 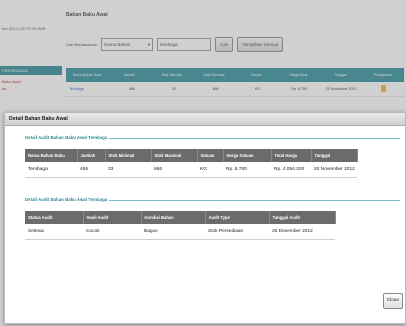 What do you see at coordinates (51, 155) in the screenshot?
I see `column-header: Nama Bahan Baku` at bounding box center [51, 155].